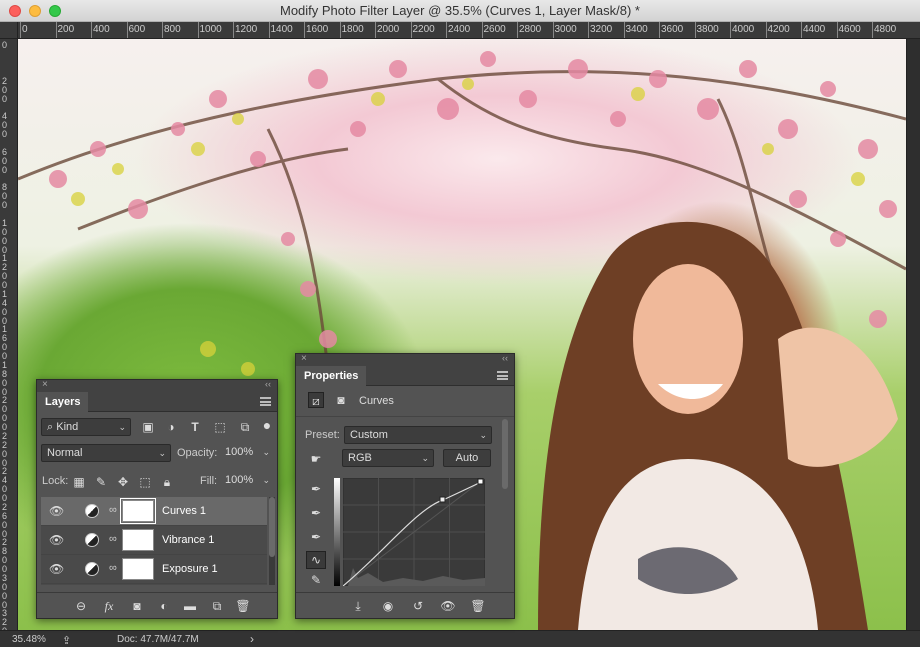  Describe the element at coordinates (505, 454) in the screenshot. I see `properties-scrollbar` at that location.